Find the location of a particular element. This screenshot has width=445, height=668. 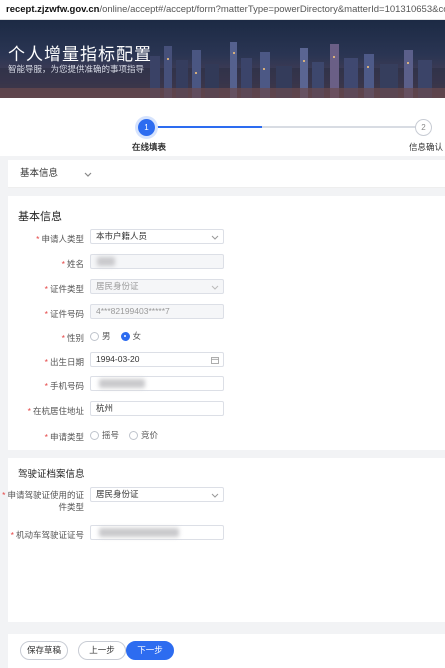

form-footer: 保存草稿 上一步 下一步 is located at coordinates (226, 651).